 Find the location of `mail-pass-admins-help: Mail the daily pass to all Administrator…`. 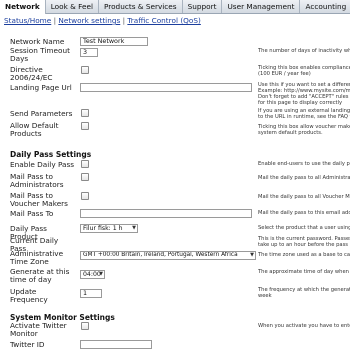

mail-pass-admins-help: Mail the daily pass to all Administrator… is located at coordinates (304, 178).